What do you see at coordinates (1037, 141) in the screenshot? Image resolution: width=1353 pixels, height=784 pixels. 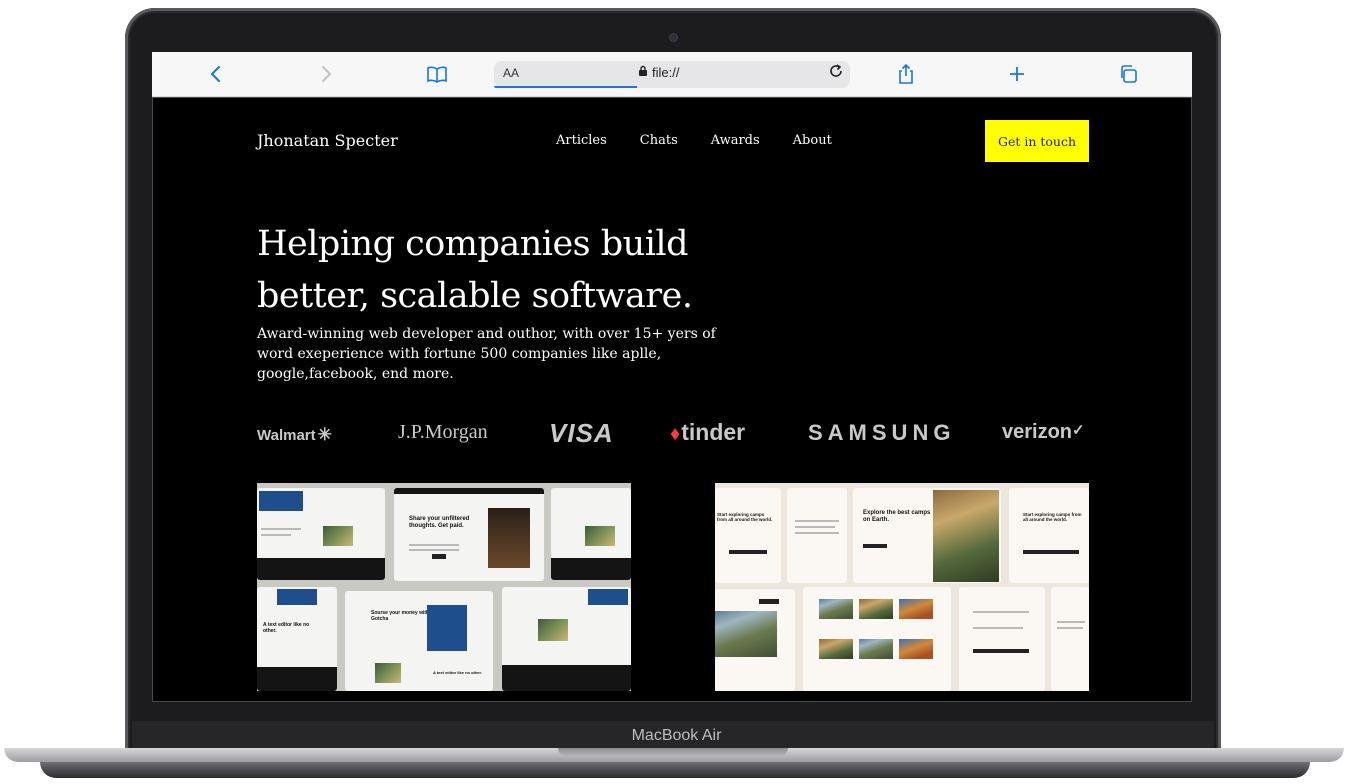 I see `get-in-touch-button: Get in touch` at bounding box center [1037, 141].